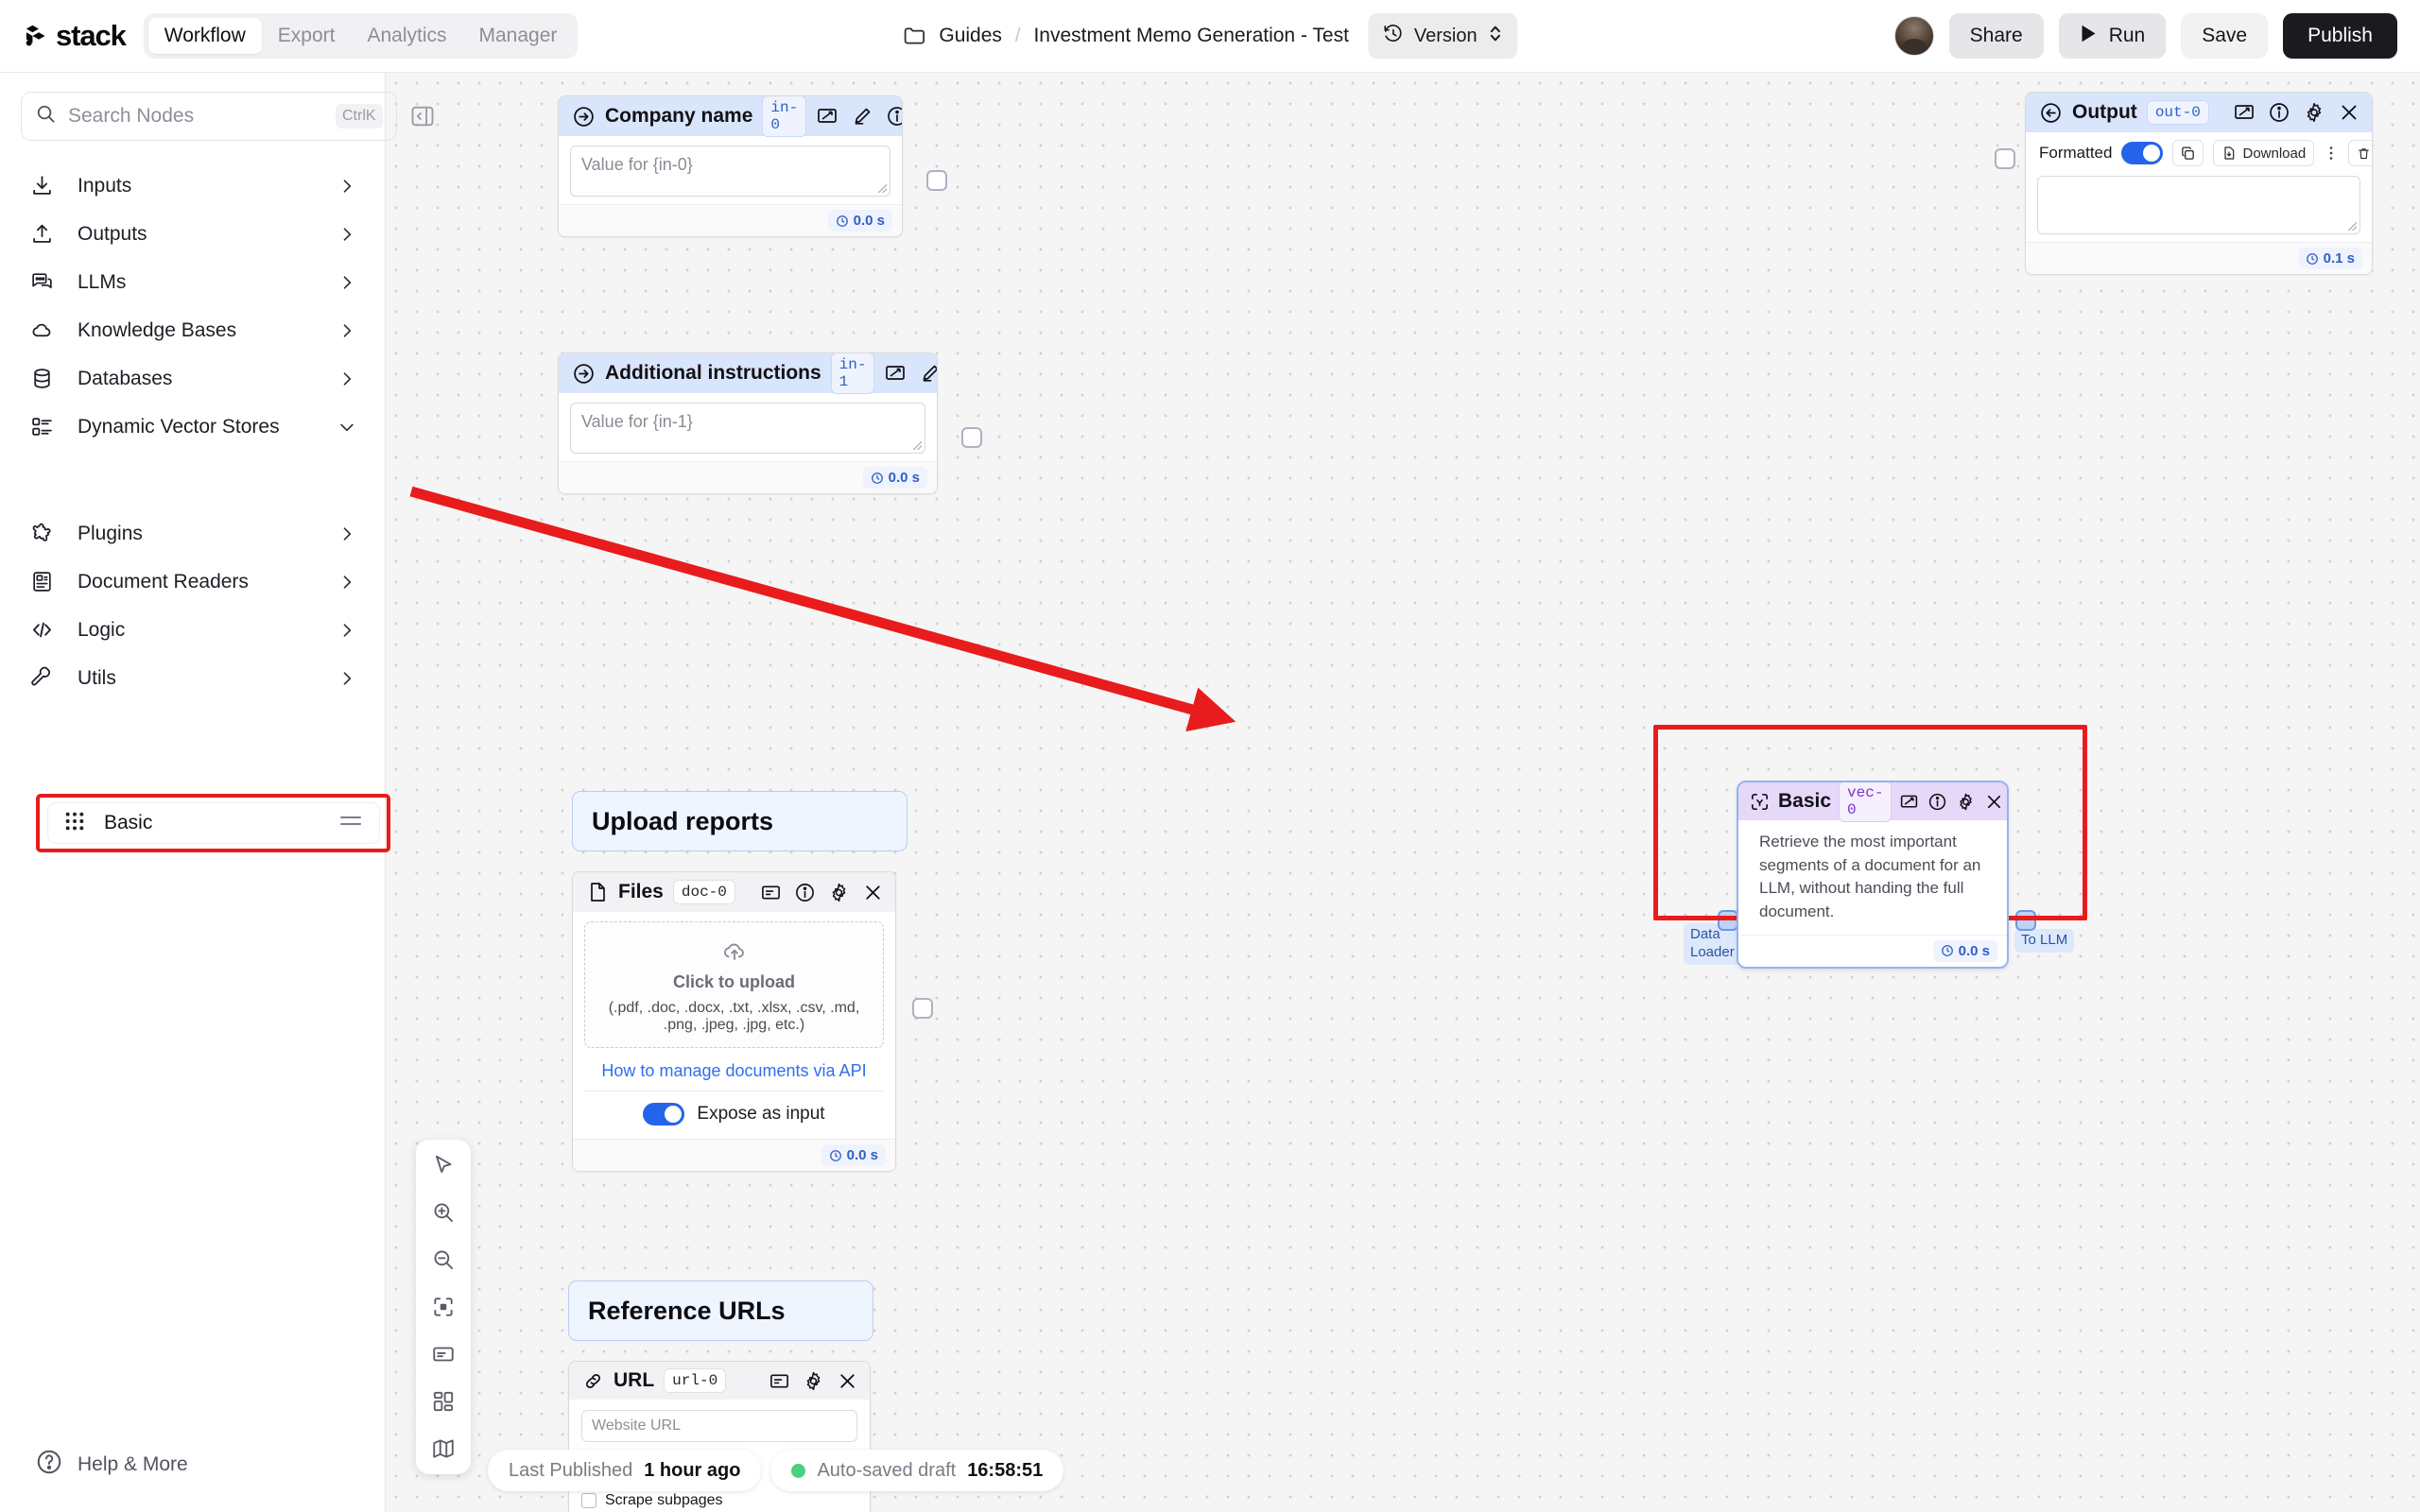 Image resolution: width=2420 pixels, height=1512 pixels. Describe the element at coordinates (2264, 153) in the screenshot. I see `download-button: Download` at that location.